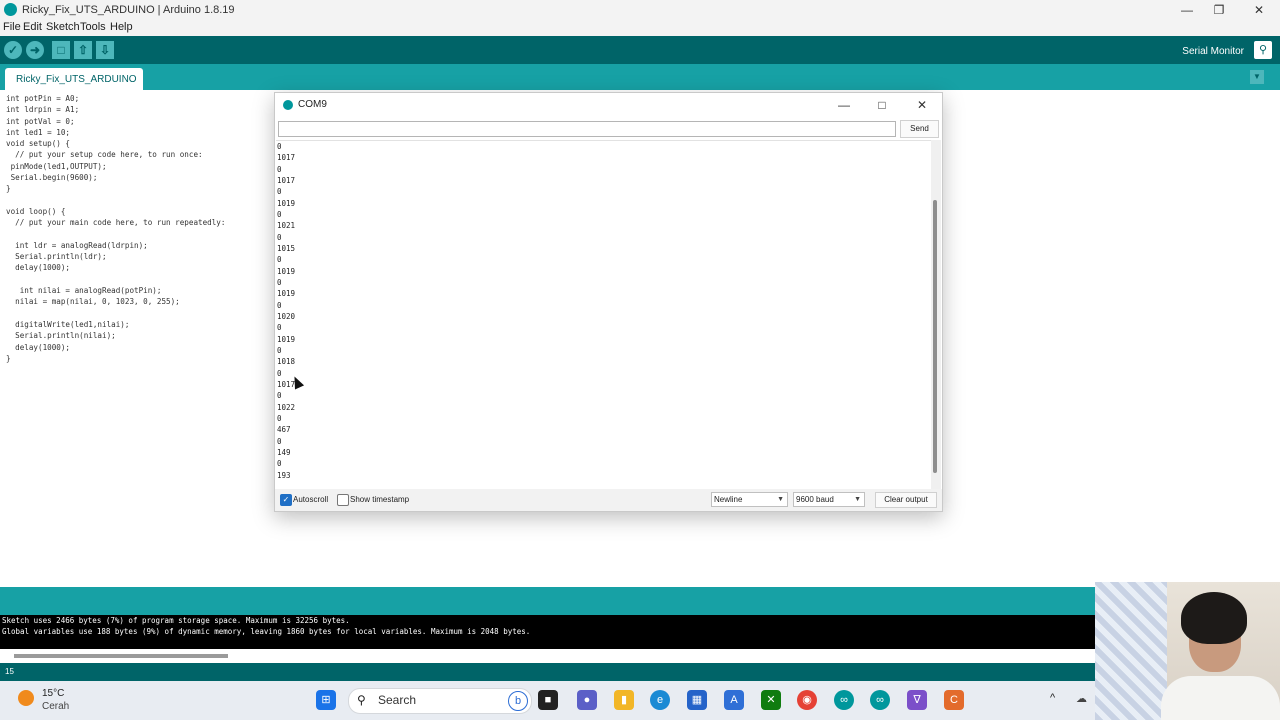 This screenshot has width=1280, height=720. Describe the element at coordinates (121, 656) in the screenshot. I see `horizontal-scrollbar` at that location.